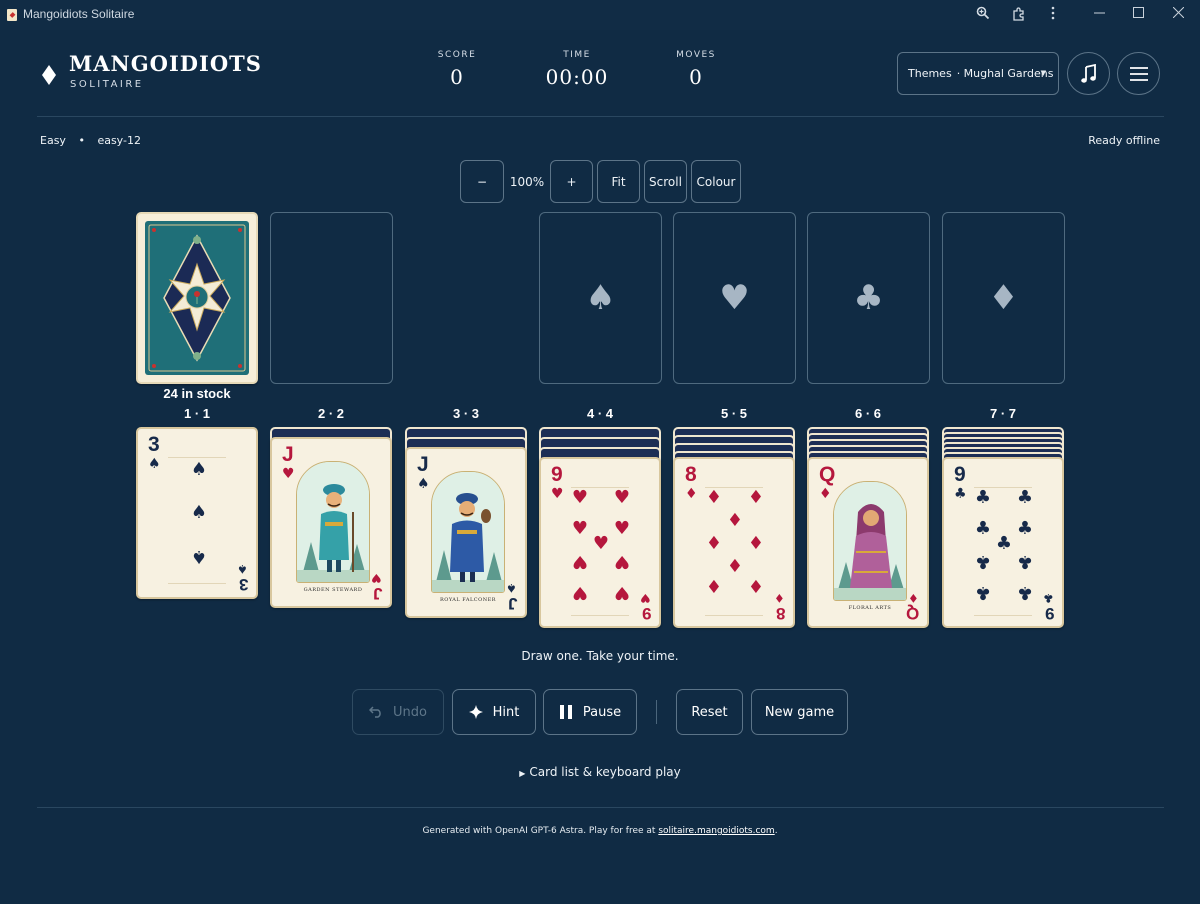  I want to click on disclosure-triangle-icon: ▶, so click(522, 773).